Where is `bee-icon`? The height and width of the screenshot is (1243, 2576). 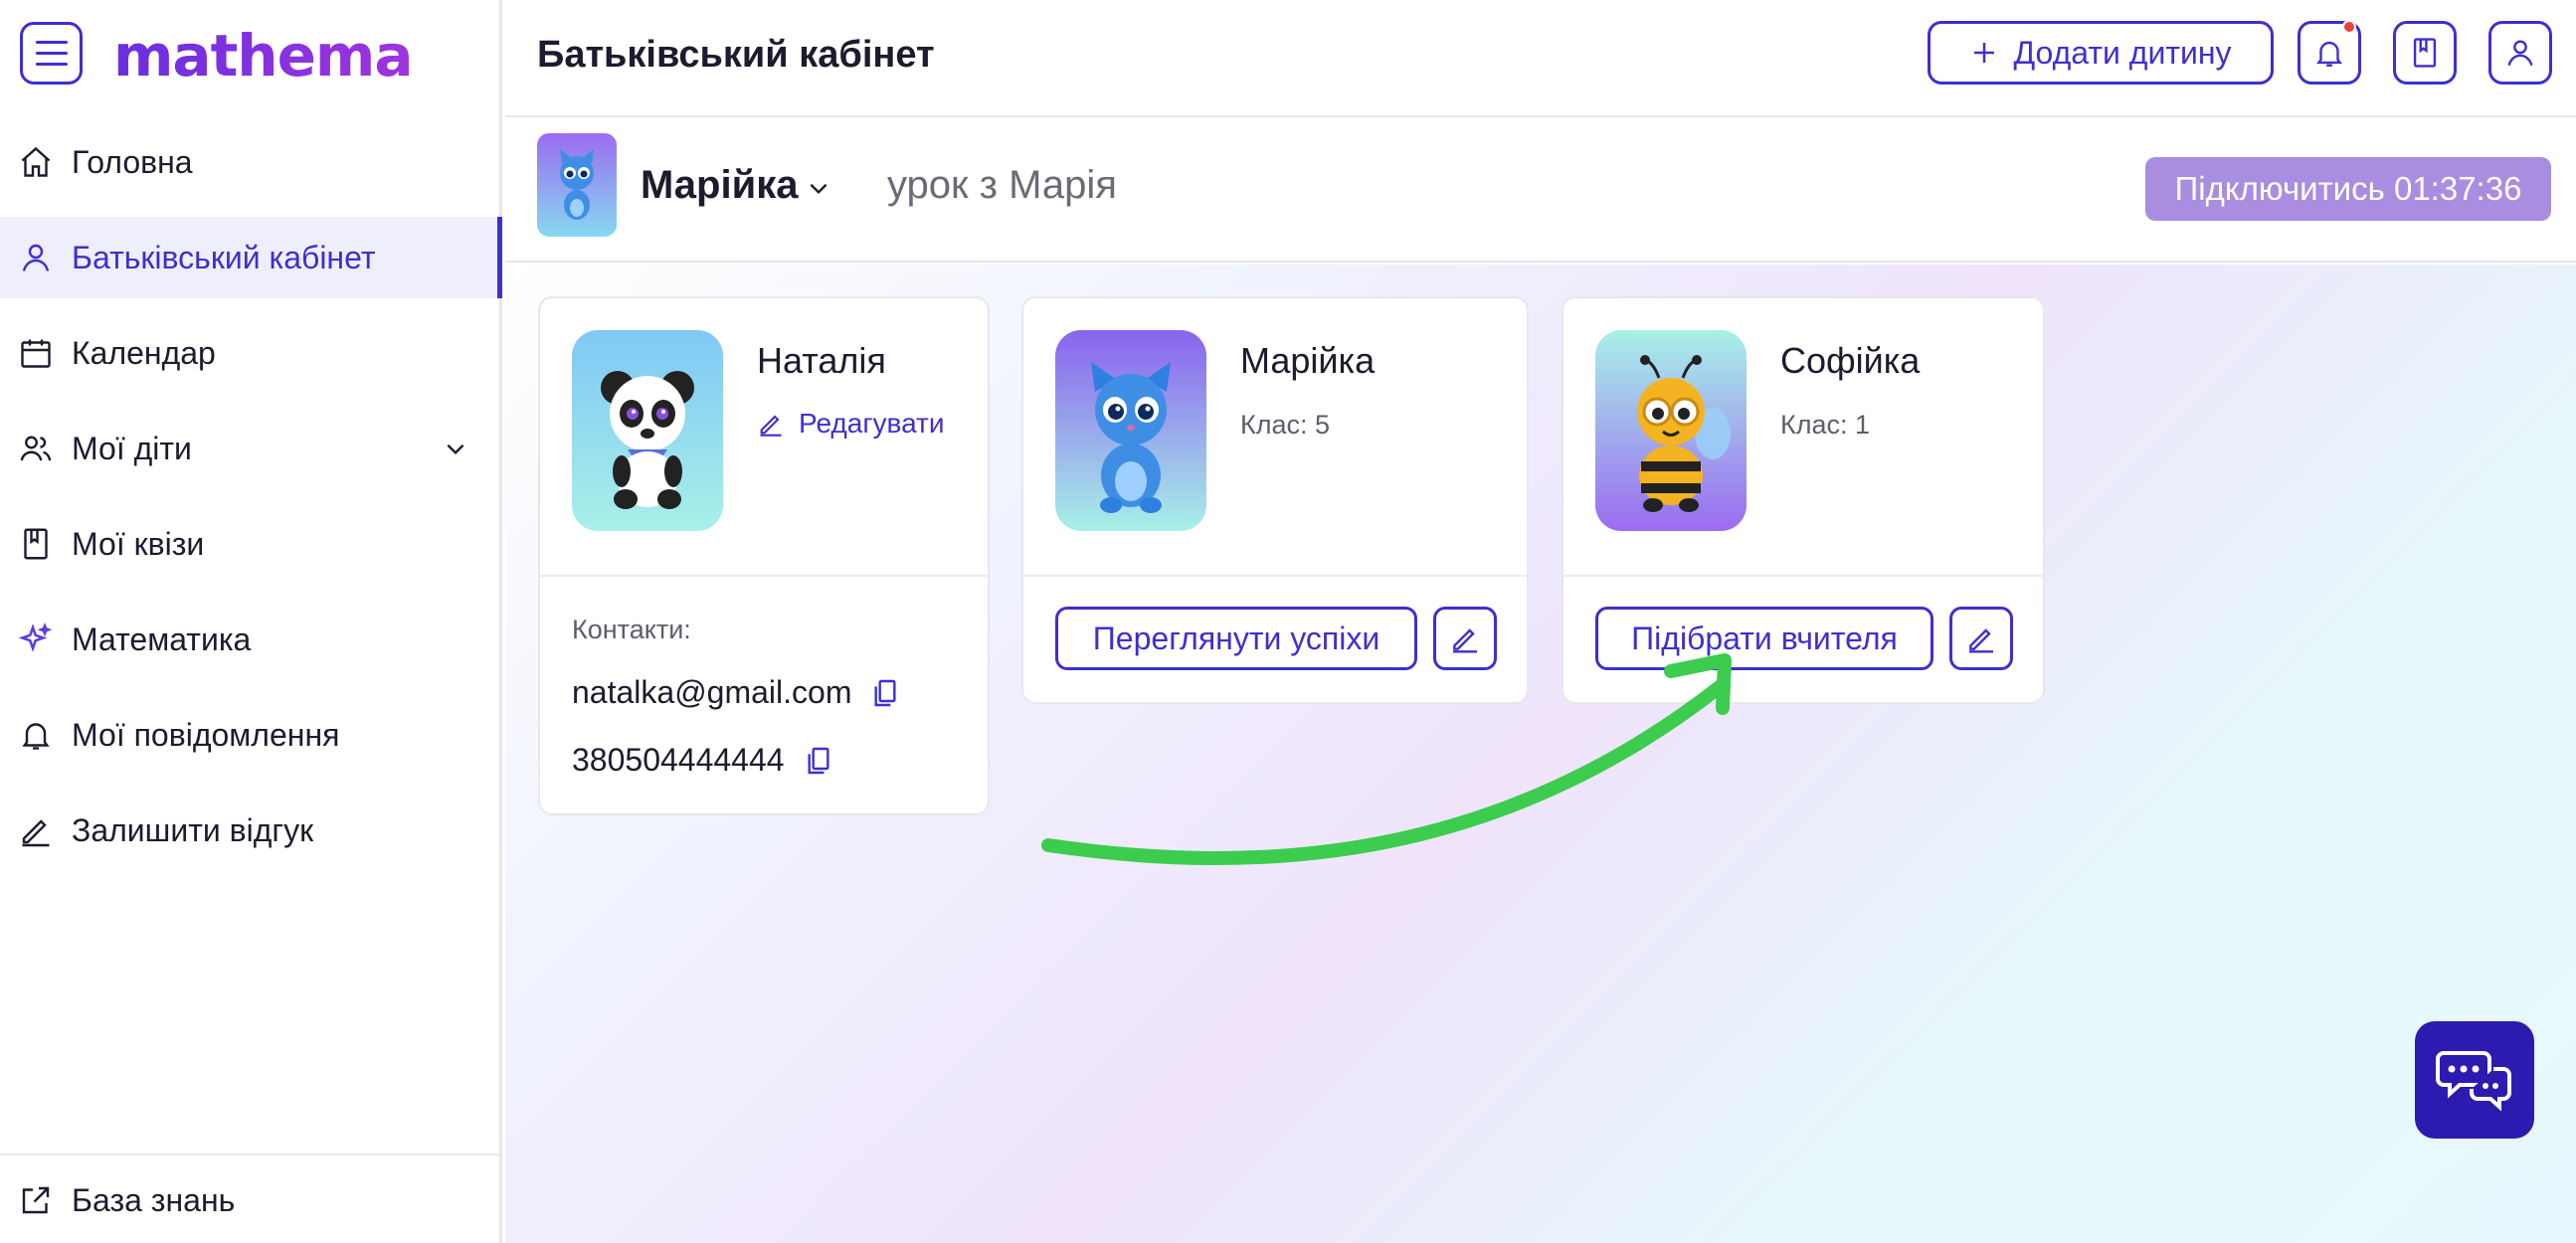
bee-icon is located at coordinates (1684, 433).